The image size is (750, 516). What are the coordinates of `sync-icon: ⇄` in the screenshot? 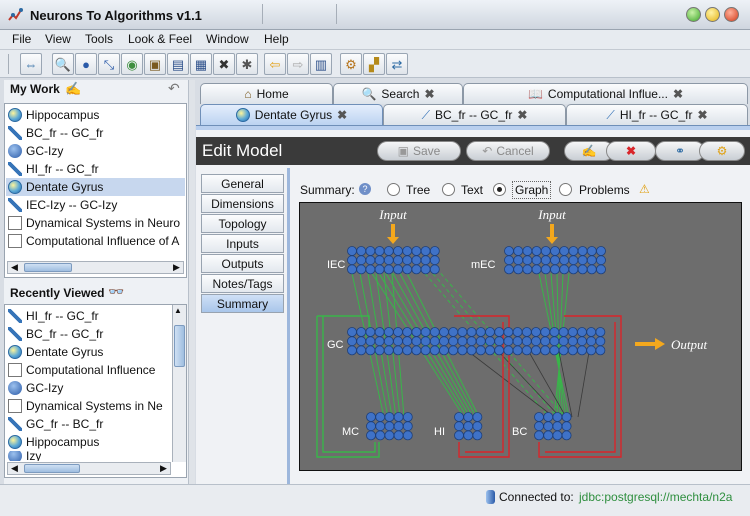 It's located at (397, 64).